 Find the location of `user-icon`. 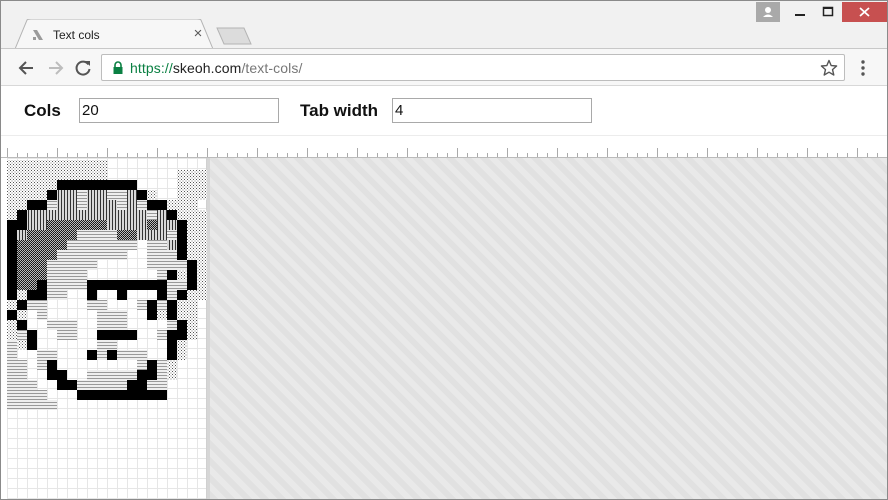

user-icon is located at coordinates (768, 12).